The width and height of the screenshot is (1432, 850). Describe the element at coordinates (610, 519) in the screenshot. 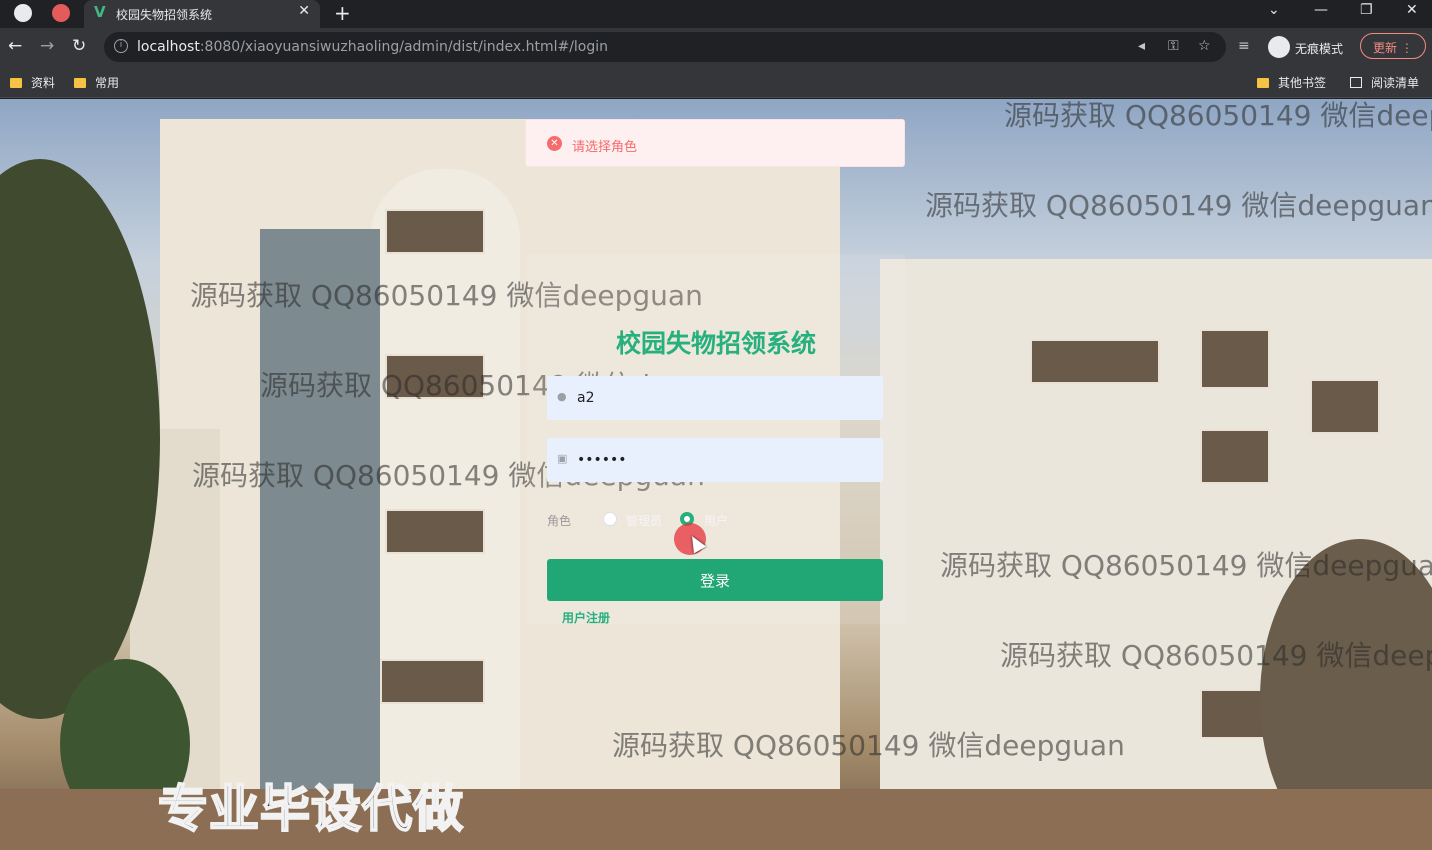

I see `radio-admin` at that location.